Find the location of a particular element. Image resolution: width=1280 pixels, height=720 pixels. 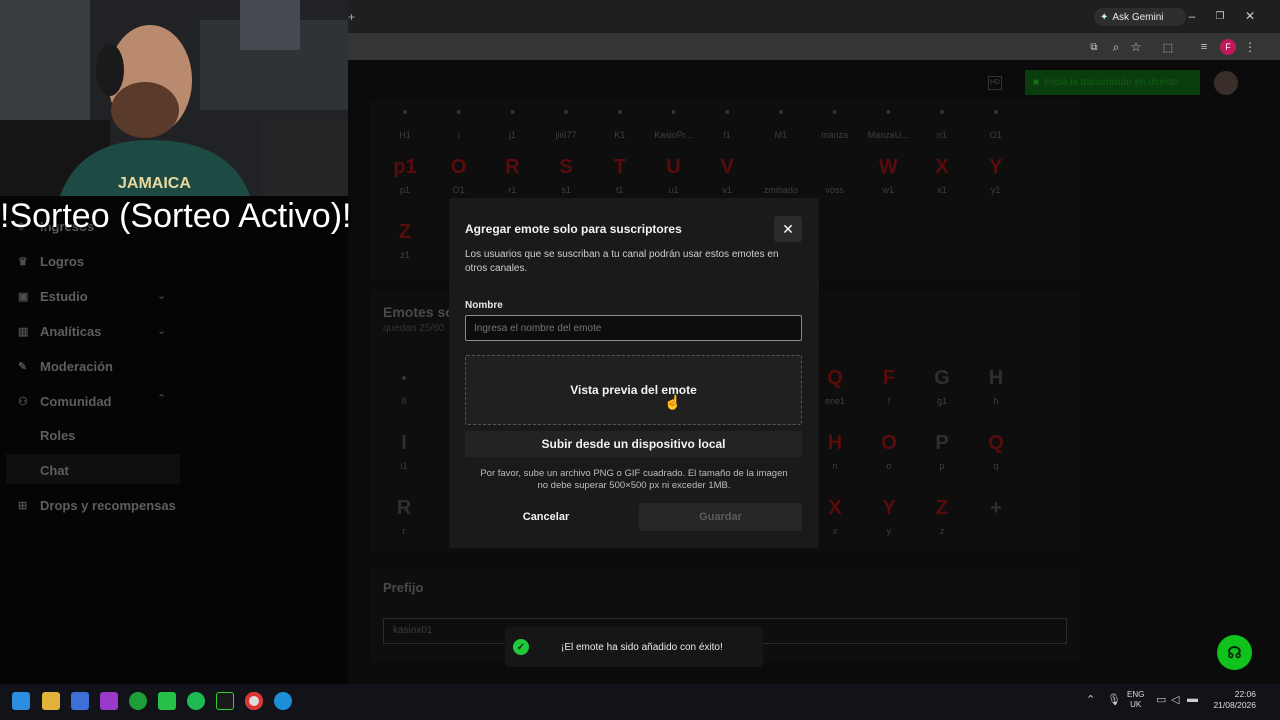

battery-icon: ▬ is located at coordinates (1192, 699).